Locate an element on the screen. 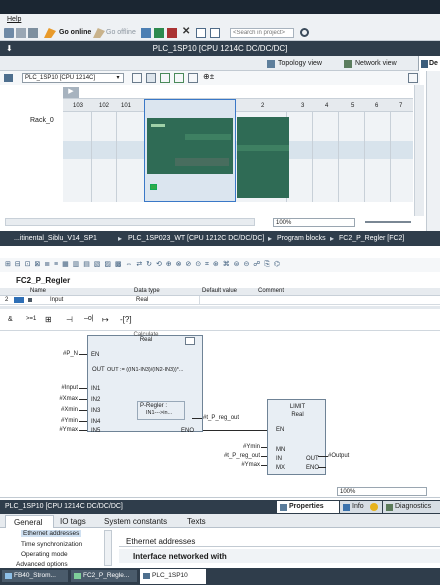 Image resolution: width=440 pixels, height=585 pixels. col-name-header: Name is located at coordinates (38, 291).